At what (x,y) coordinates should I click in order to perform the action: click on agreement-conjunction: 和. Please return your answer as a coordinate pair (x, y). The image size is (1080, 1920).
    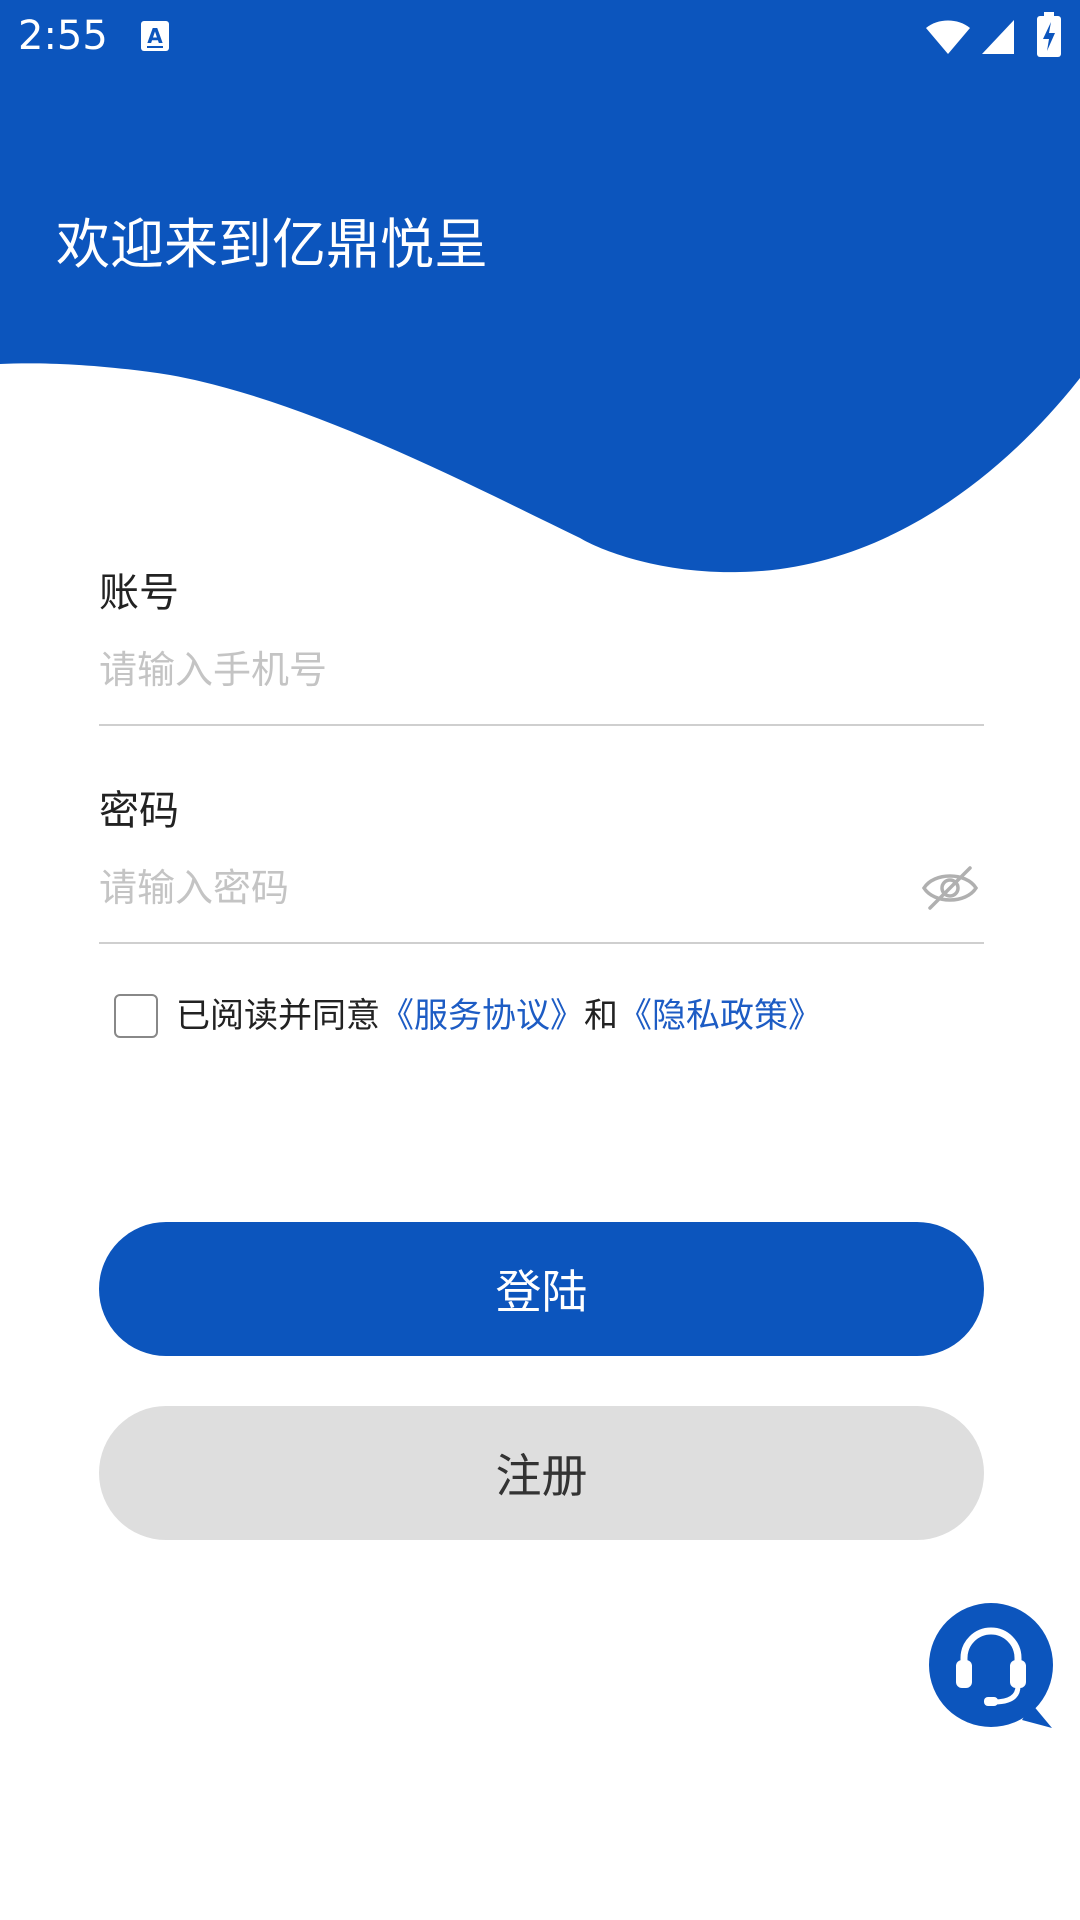
    Looking at the image, I should click on (601, 1016).